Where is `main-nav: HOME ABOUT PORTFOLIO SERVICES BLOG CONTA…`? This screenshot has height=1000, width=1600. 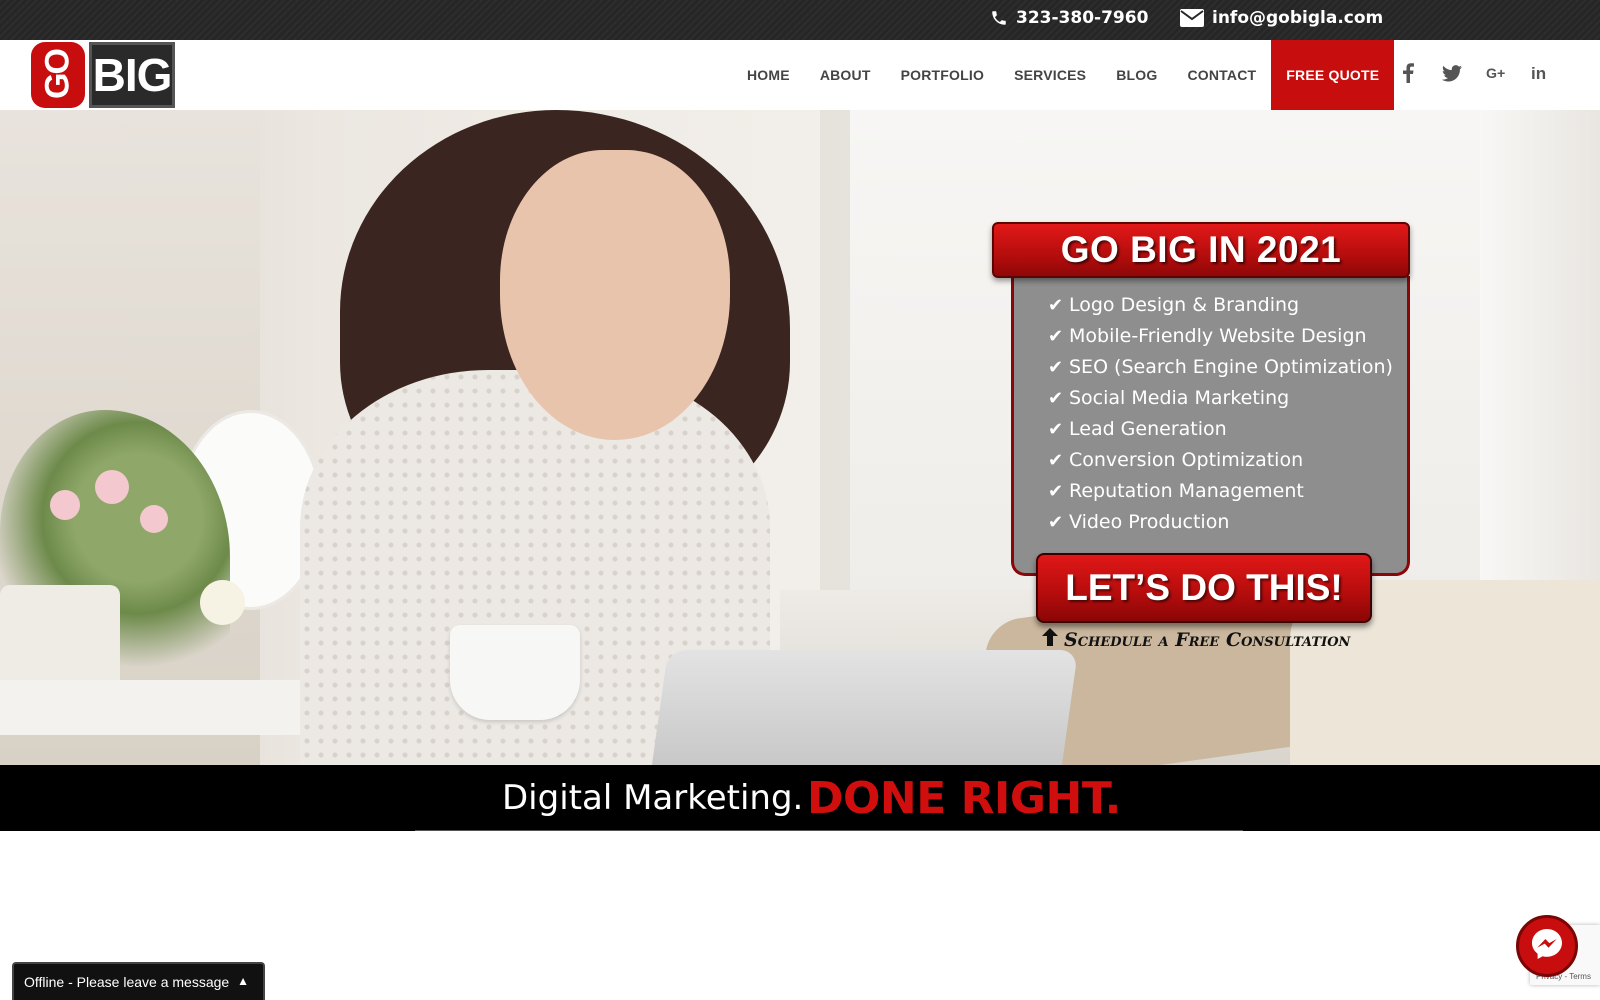 main-nav: HOME ABOUT PORTFOLIO SERVICES BLOG CONTA… is located at coordinates (1063, 75).